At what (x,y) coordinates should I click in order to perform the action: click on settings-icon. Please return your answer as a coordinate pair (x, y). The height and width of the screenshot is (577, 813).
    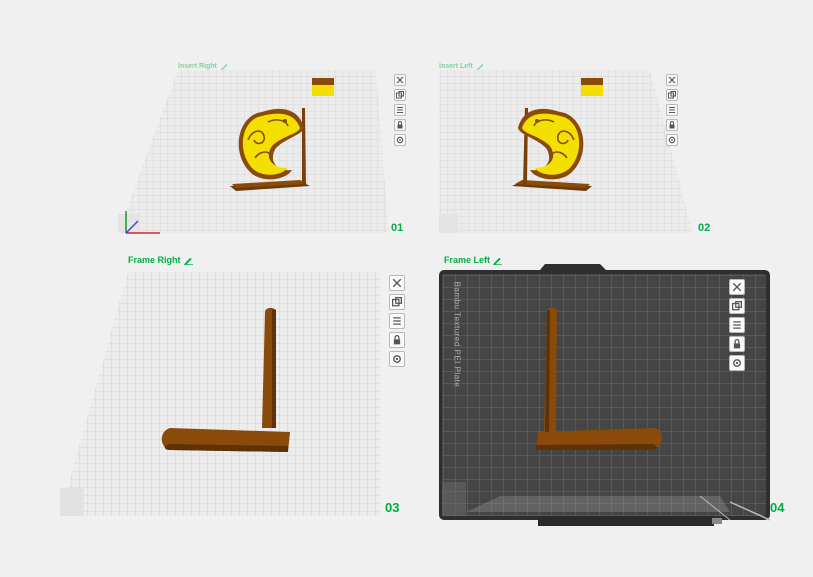
    Looking at the image, I should click on (737, 325).